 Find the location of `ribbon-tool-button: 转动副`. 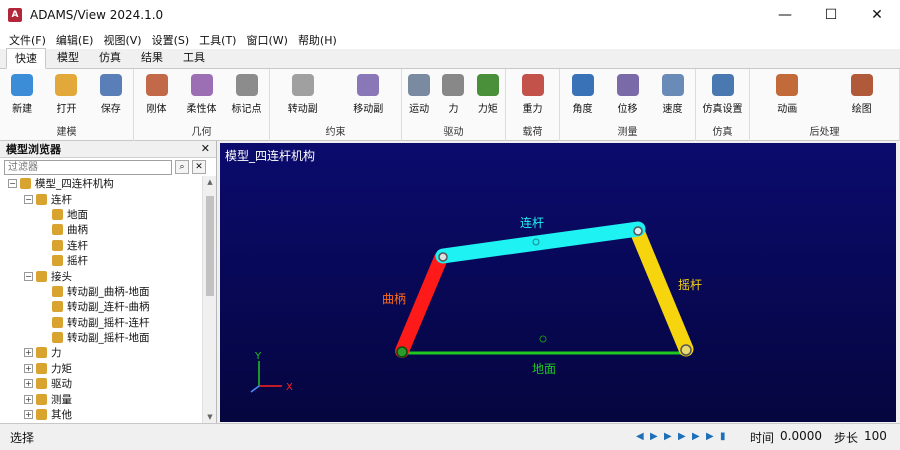

ribbon-tool-button: 转动副 is located at coordinates (303, 94).